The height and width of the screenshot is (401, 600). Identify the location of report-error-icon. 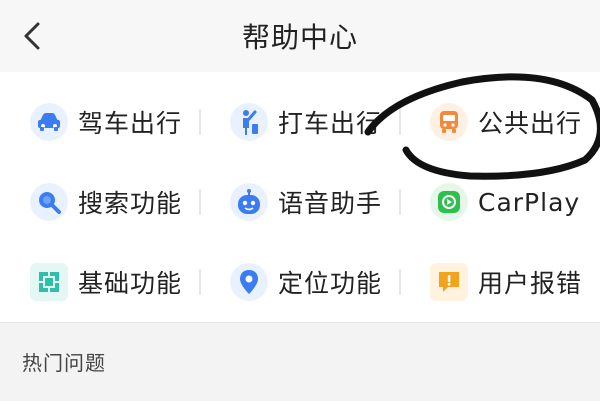
(449, 282).